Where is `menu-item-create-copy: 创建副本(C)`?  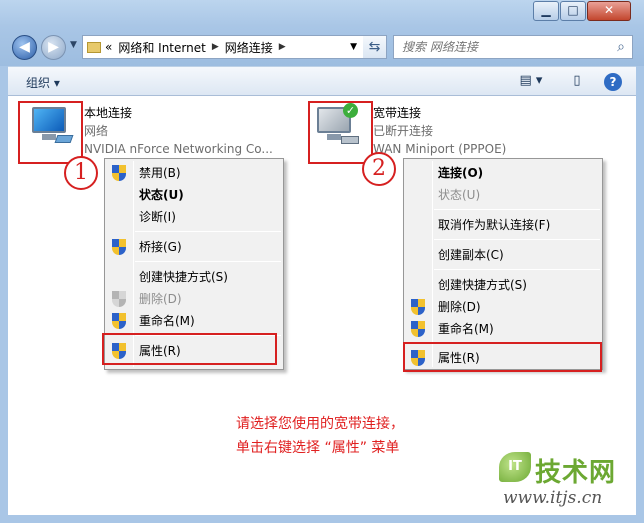
menu-item-create-copy: 创建副本(C) is located at coordinates (503, 255).